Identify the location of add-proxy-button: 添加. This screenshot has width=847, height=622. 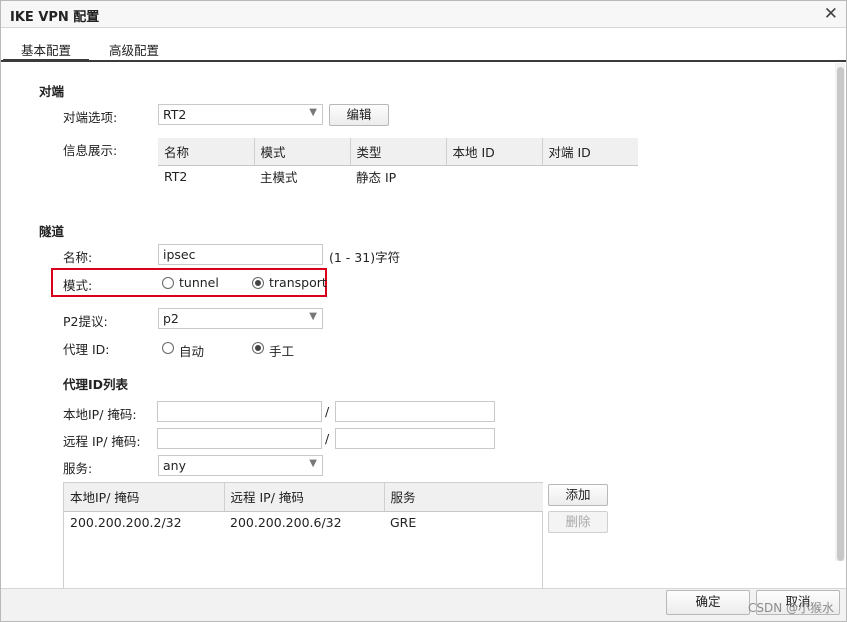
(578, 495).